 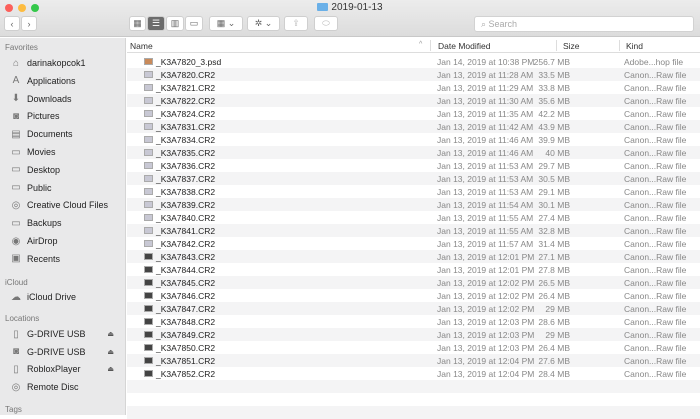 What do you see at coordinates (16, 223) in the screenshot?
I see `backups-icon: ▭` at bounding box center [16, 223].